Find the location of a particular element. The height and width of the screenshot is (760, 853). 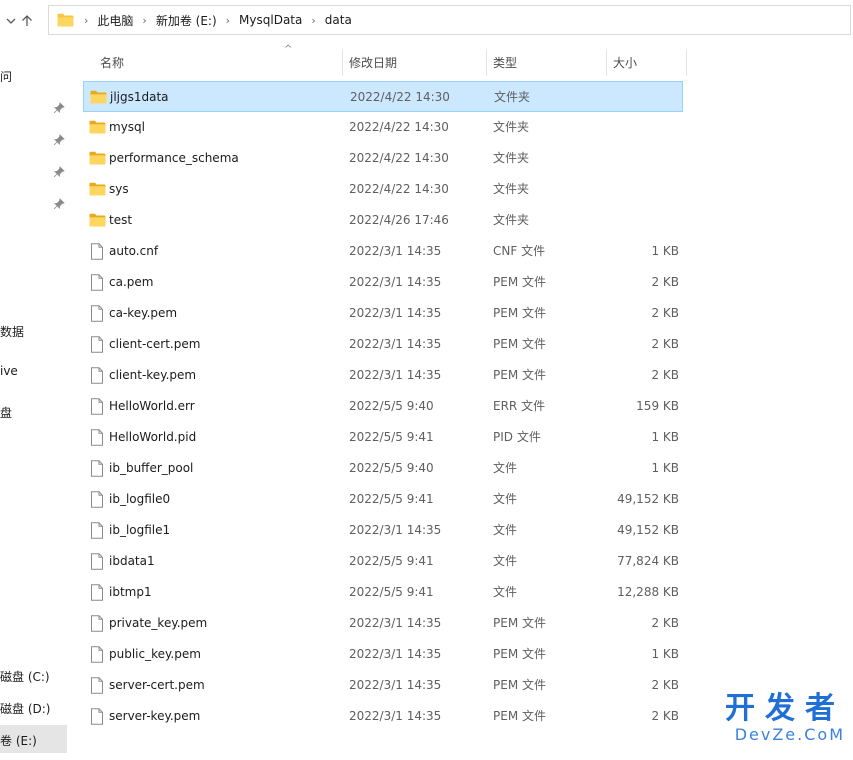

up-button is located at coordinates (27, 21).